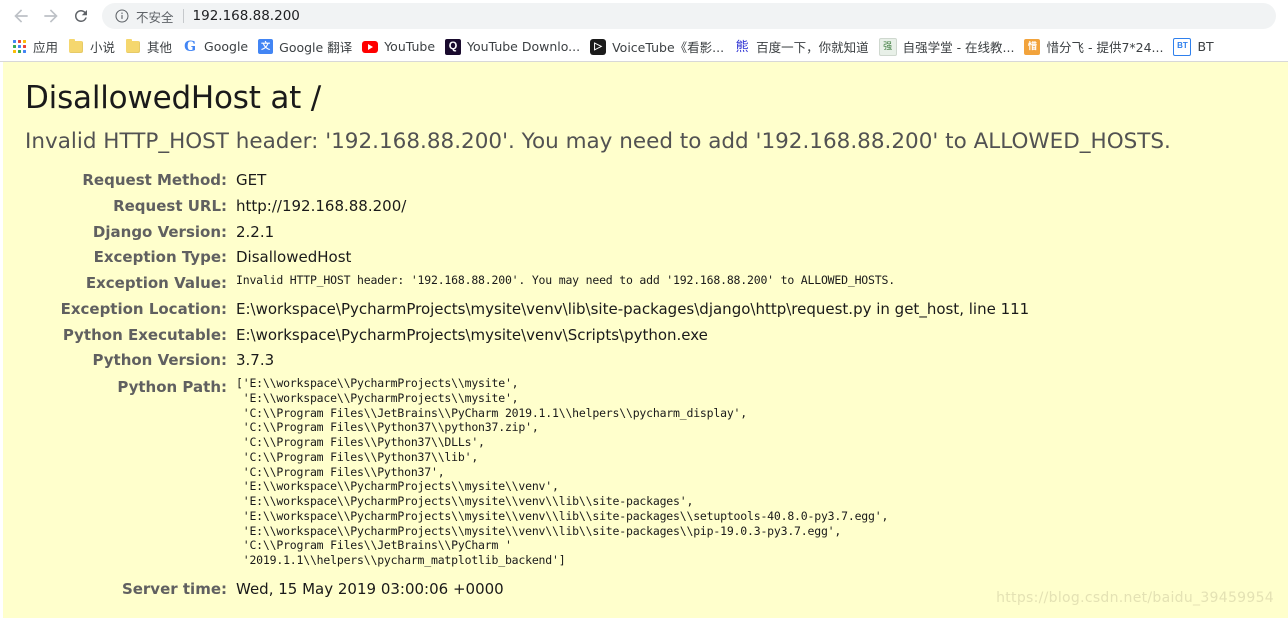 Image resolution: width=1288 pixels, height=618 pixels. Describe the element at coordinates (19, 47) in the screenshot. I see `apps-grid-icon` at that location.